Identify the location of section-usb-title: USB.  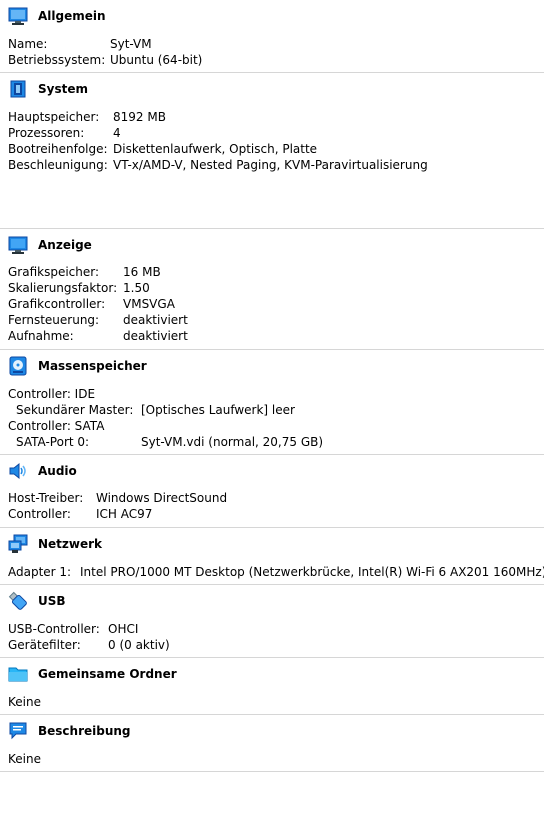
(52, 601).